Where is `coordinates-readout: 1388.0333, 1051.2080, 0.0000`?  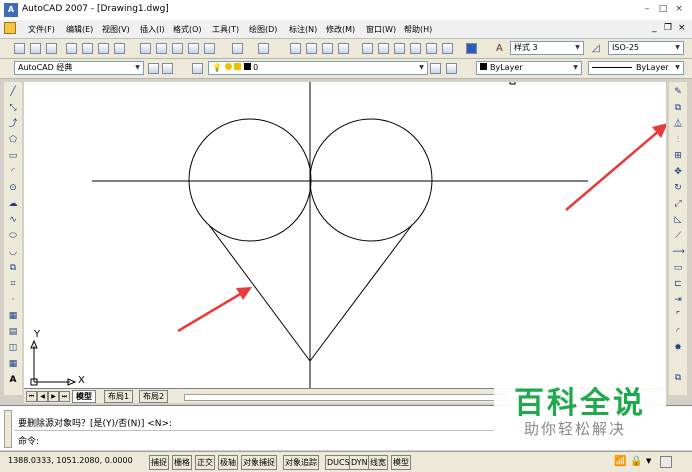 coordinates-readout: 1388.0333, 1051.2080, 0.0000 is located at coordinates (70, 460).